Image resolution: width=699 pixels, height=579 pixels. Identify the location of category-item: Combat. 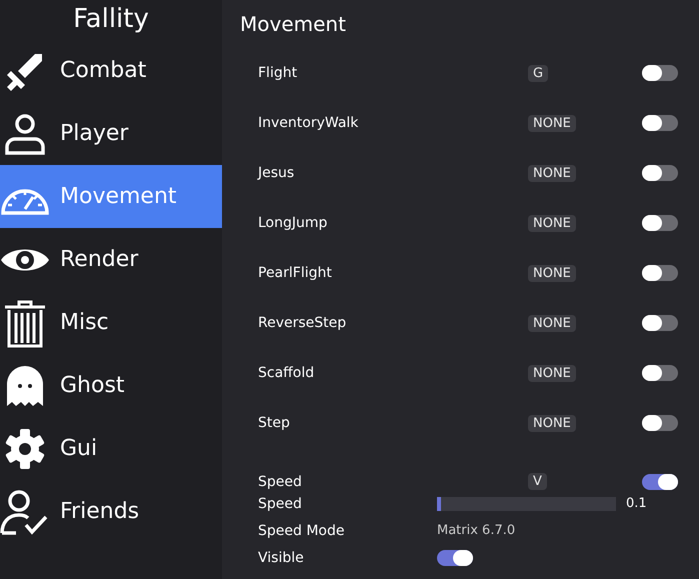
(111, 70).